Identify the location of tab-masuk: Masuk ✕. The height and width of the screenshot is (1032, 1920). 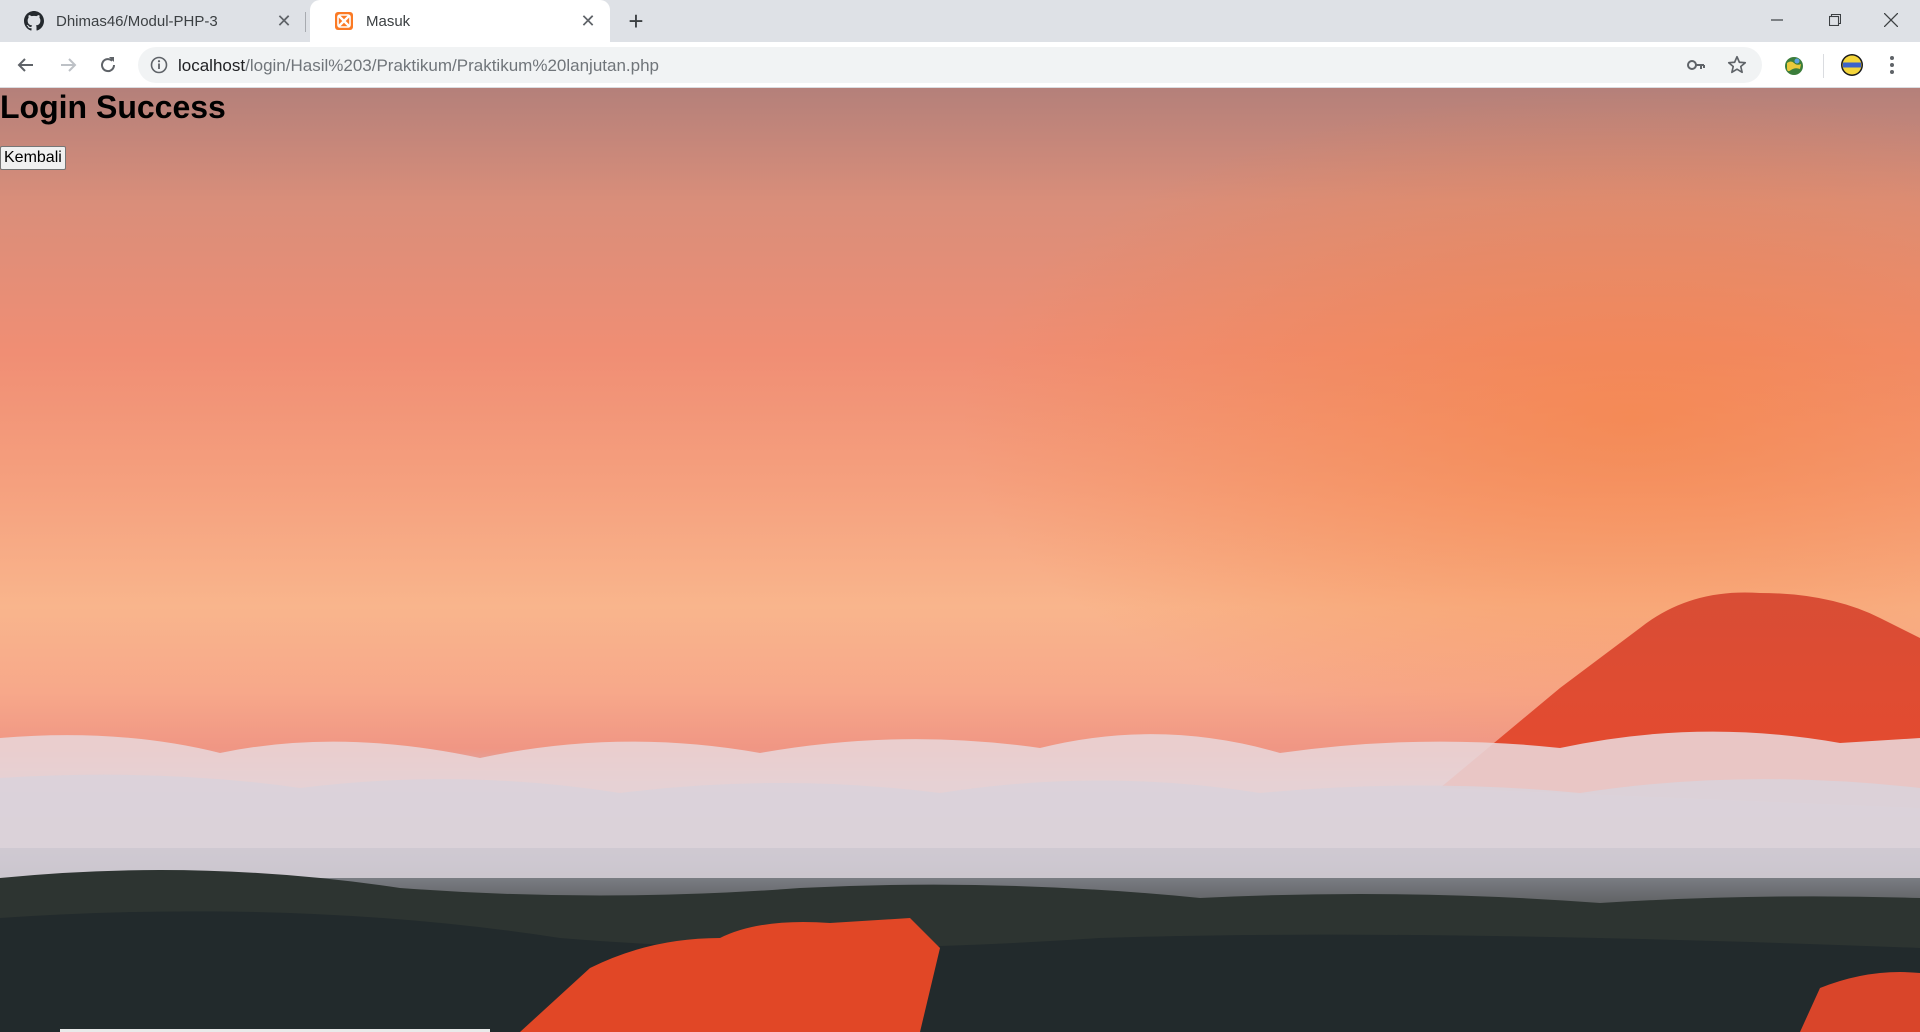
(460, 21).